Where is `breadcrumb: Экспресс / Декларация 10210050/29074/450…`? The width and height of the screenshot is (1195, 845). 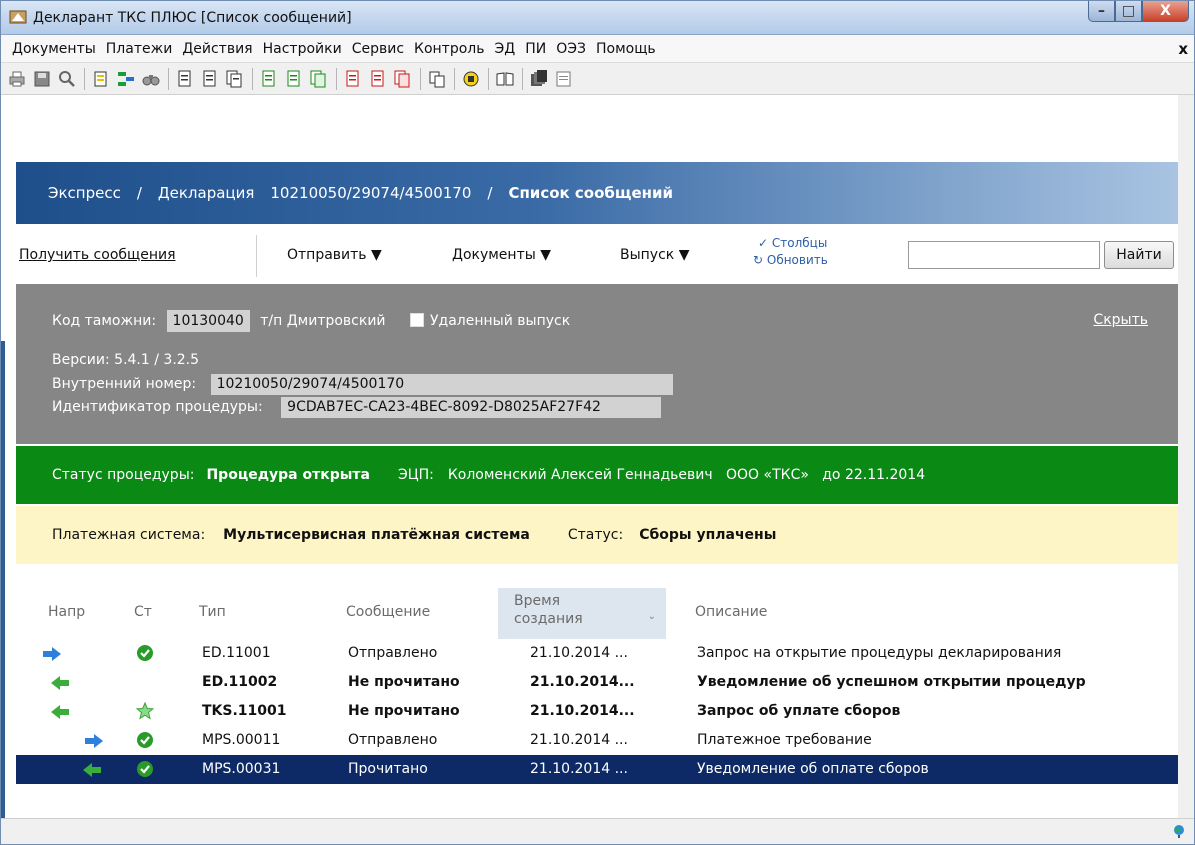 breadcrumb: Экспресс / Декларация 10210050/29074/450… is located at coordinates (597, 193).